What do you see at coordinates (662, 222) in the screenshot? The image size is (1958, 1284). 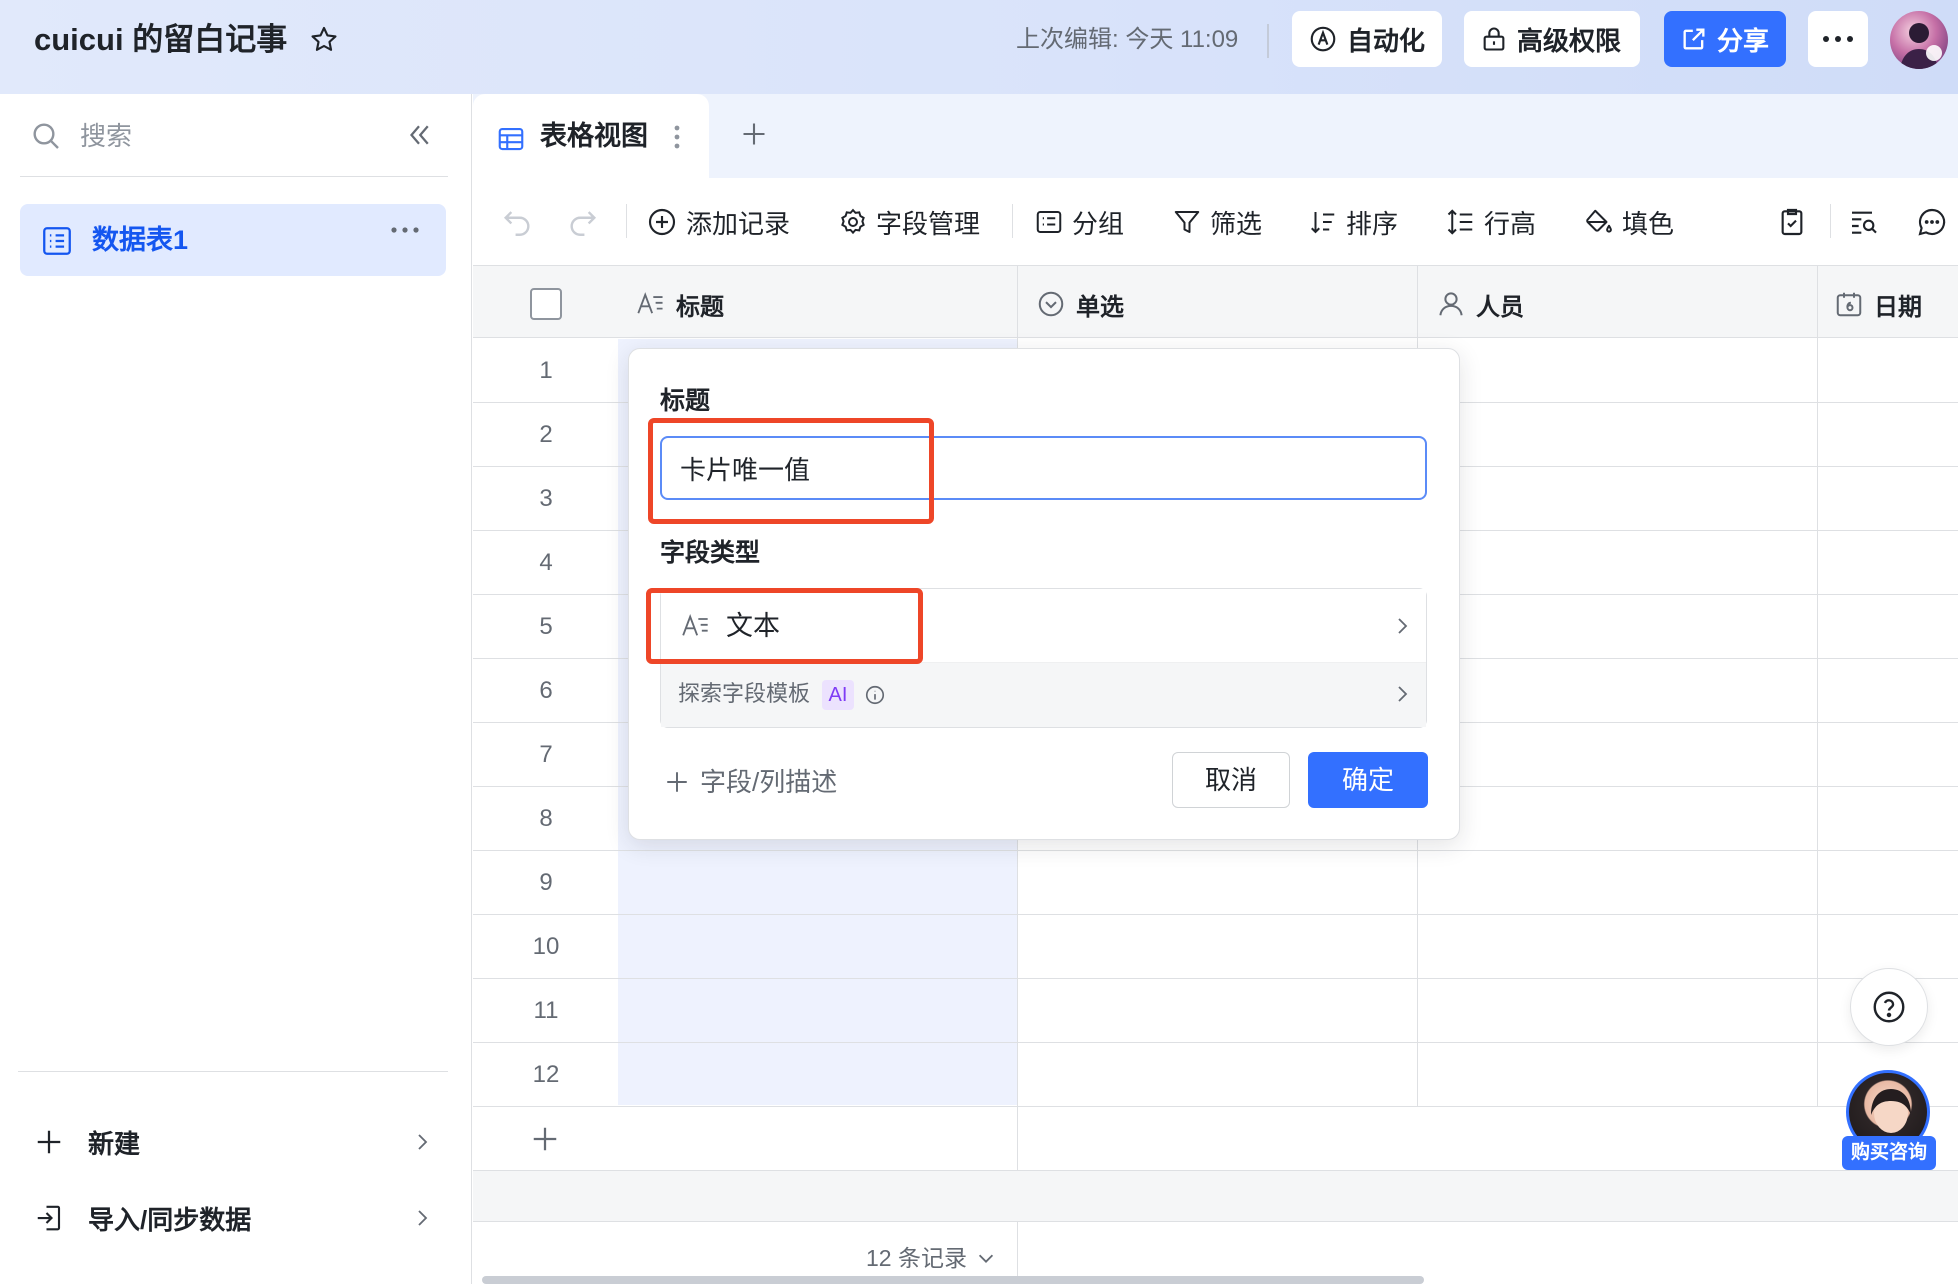 I see `plus-circle-icon` at bounding box center [662, 222].